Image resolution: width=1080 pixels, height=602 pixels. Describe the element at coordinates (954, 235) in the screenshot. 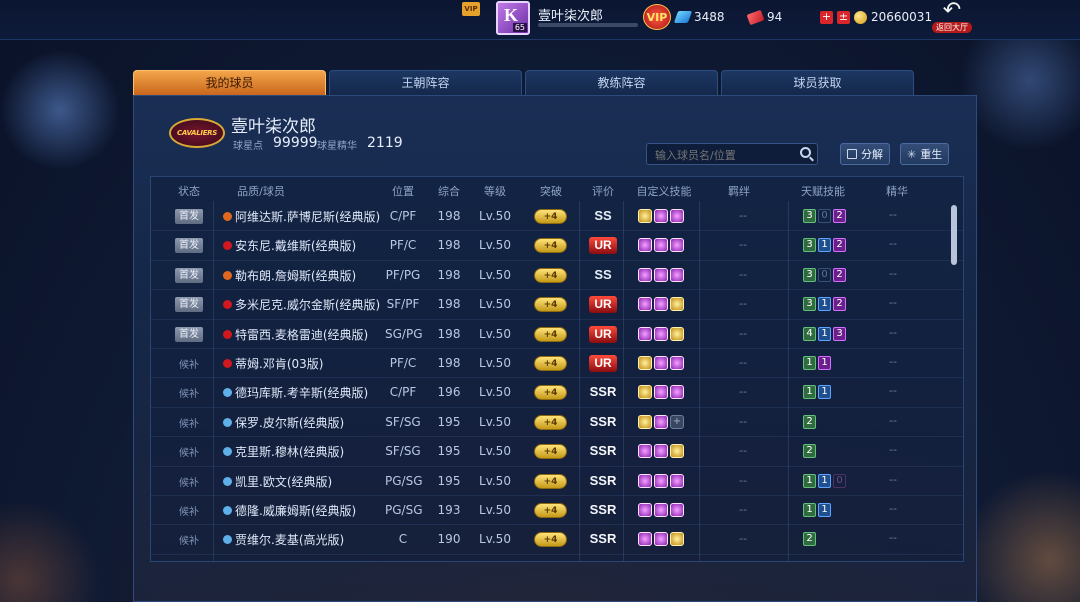

I see `scrollbar` at that location.